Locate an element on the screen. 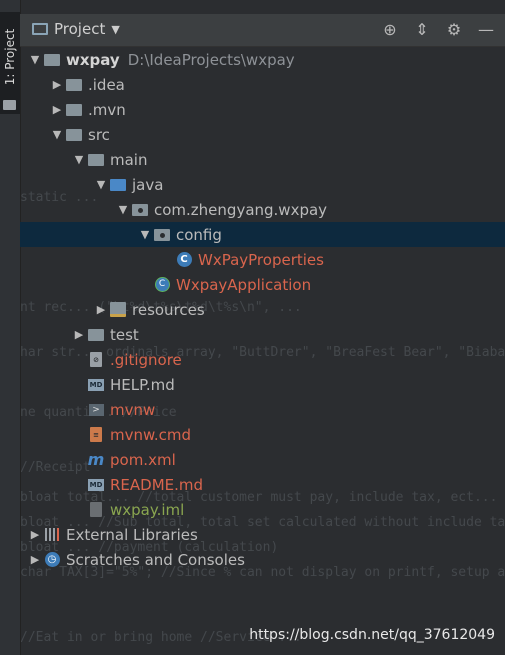 This screenshot has width=505, height=655. tree-item-label: WxPayProperties is located at coordinates (261, 259).